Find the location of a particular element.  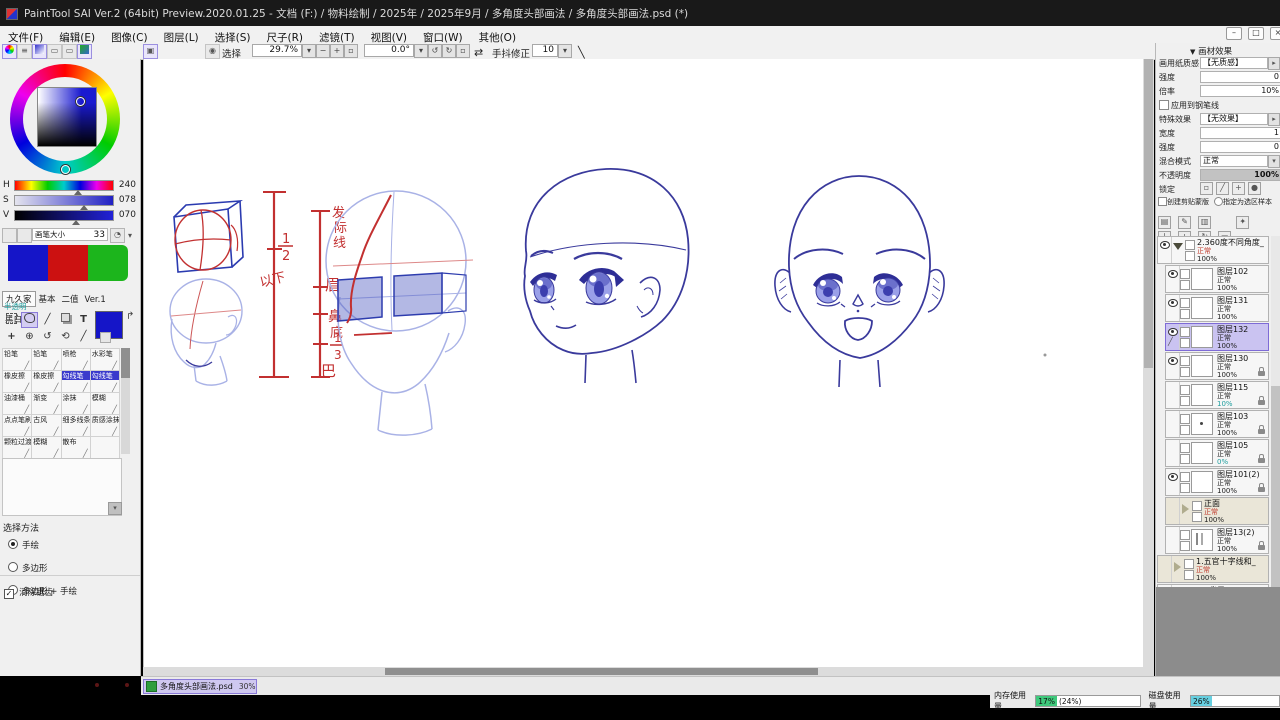

layer-row: ╱ 图层132 正常 100% is located at coordinates (1217, 337).